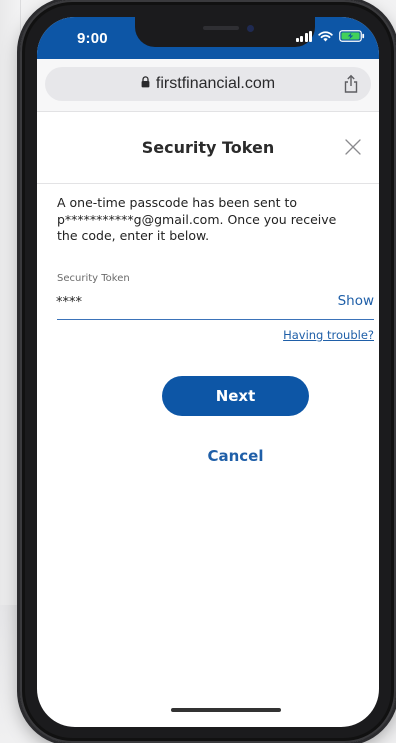 This screenshot has height=743, width=396. What do you see at coordinates (235, 396) in the screenshot?
I see `next-button: Next` at bounding box center [235, 396].